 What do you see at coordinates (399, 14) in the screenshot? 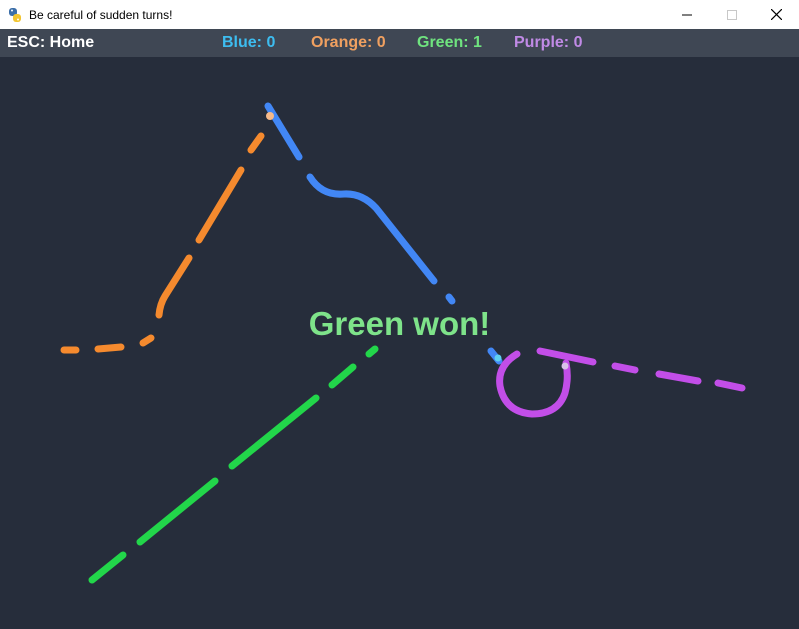
I see `window-titlebar: Be careful of sudden turns!` at bounding box center [399, 14].